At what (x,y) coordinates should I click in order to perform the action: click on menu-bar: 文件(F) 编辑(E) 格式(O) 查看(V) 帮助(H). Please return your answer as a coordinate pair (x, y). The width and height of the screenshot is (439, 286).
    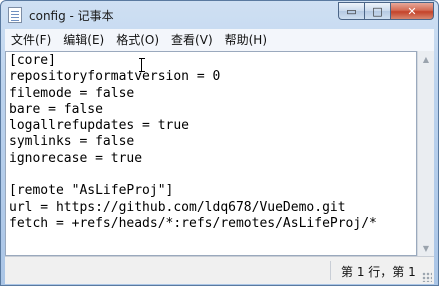
    Looking at the image, I should click on (219, 40).